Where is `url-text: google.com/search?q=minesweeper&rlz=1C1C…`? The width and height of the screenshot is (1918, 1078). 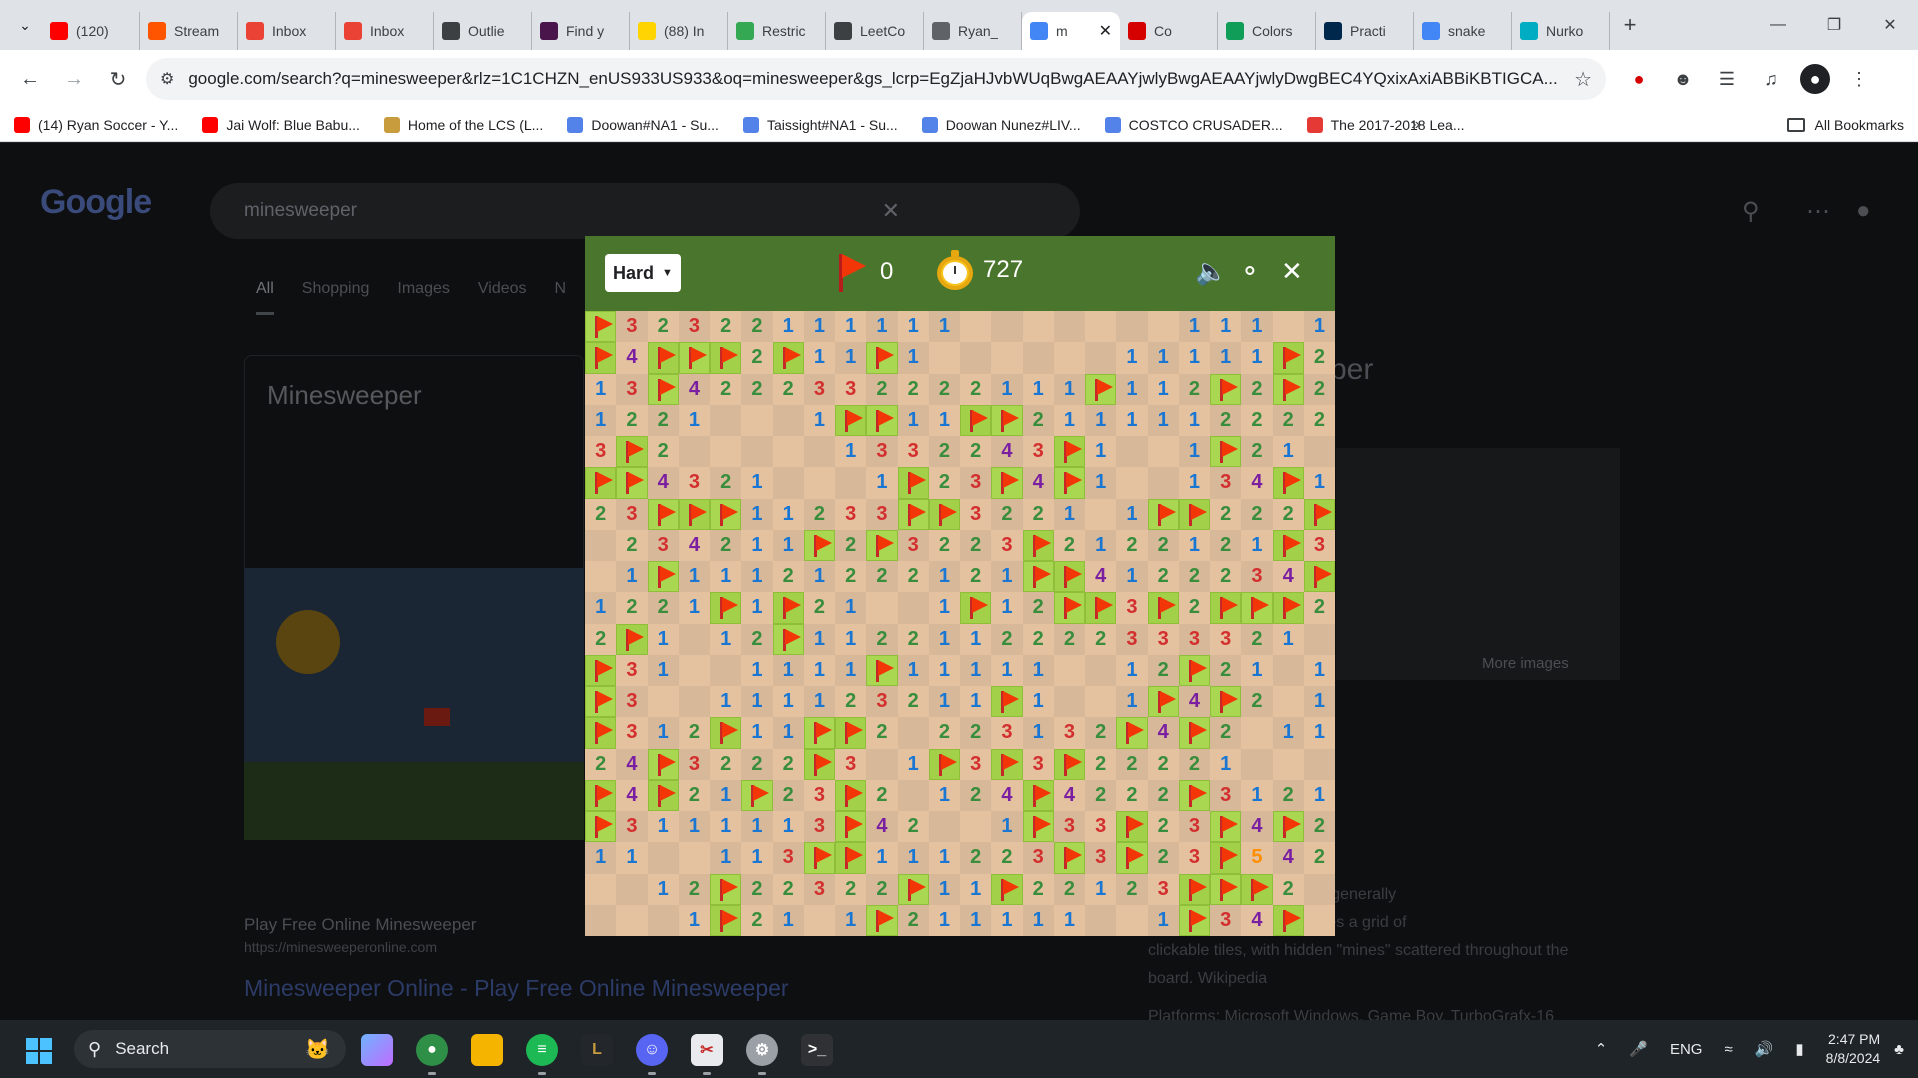 url-text: google.com/search?q=minesweeper&rlz=1C1C… is located at coordinates (876, 79).